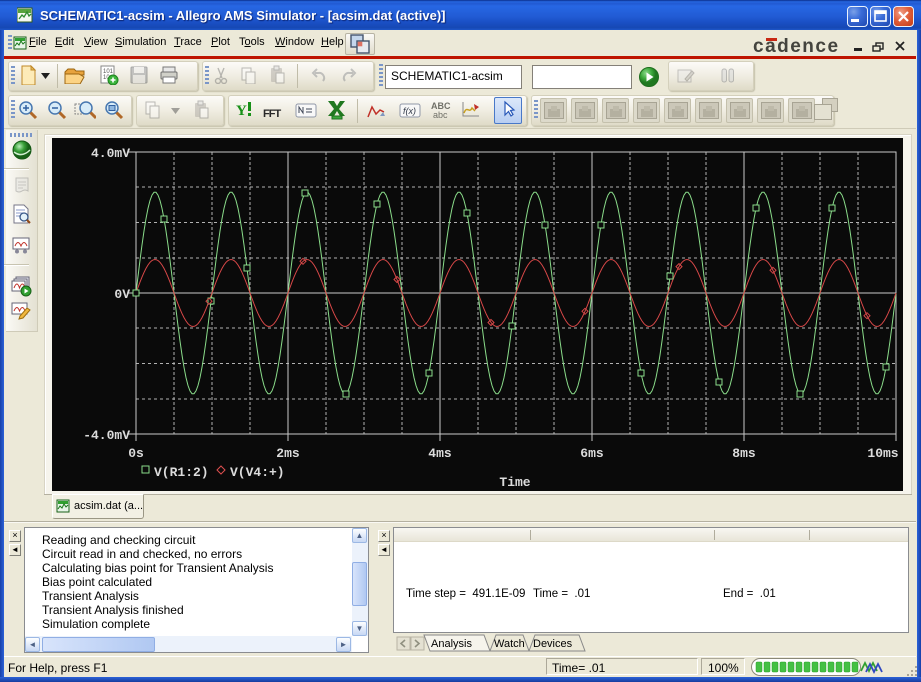  Describe the element at coordinates (440, 453) in the screenshot. I see `svg-text: 4ms` at that location.